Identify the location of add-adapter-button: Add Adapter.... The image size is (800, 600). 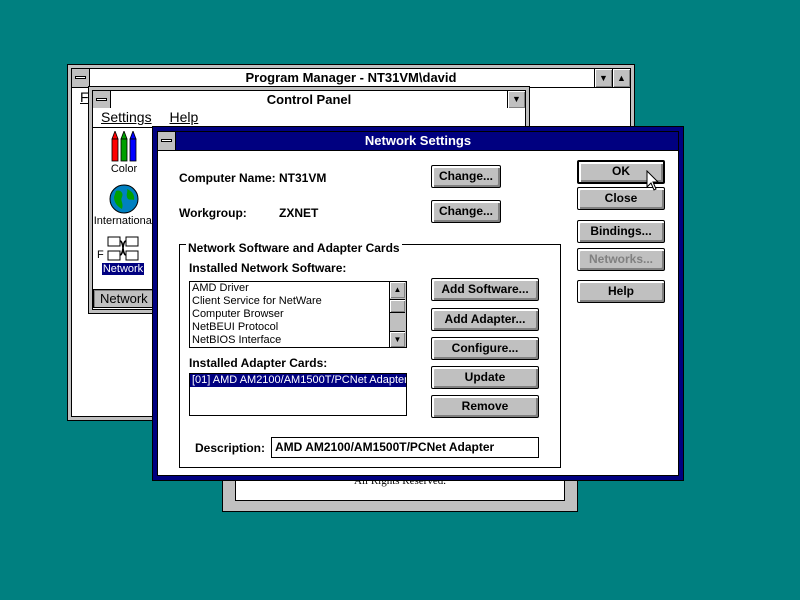
(485, 319).